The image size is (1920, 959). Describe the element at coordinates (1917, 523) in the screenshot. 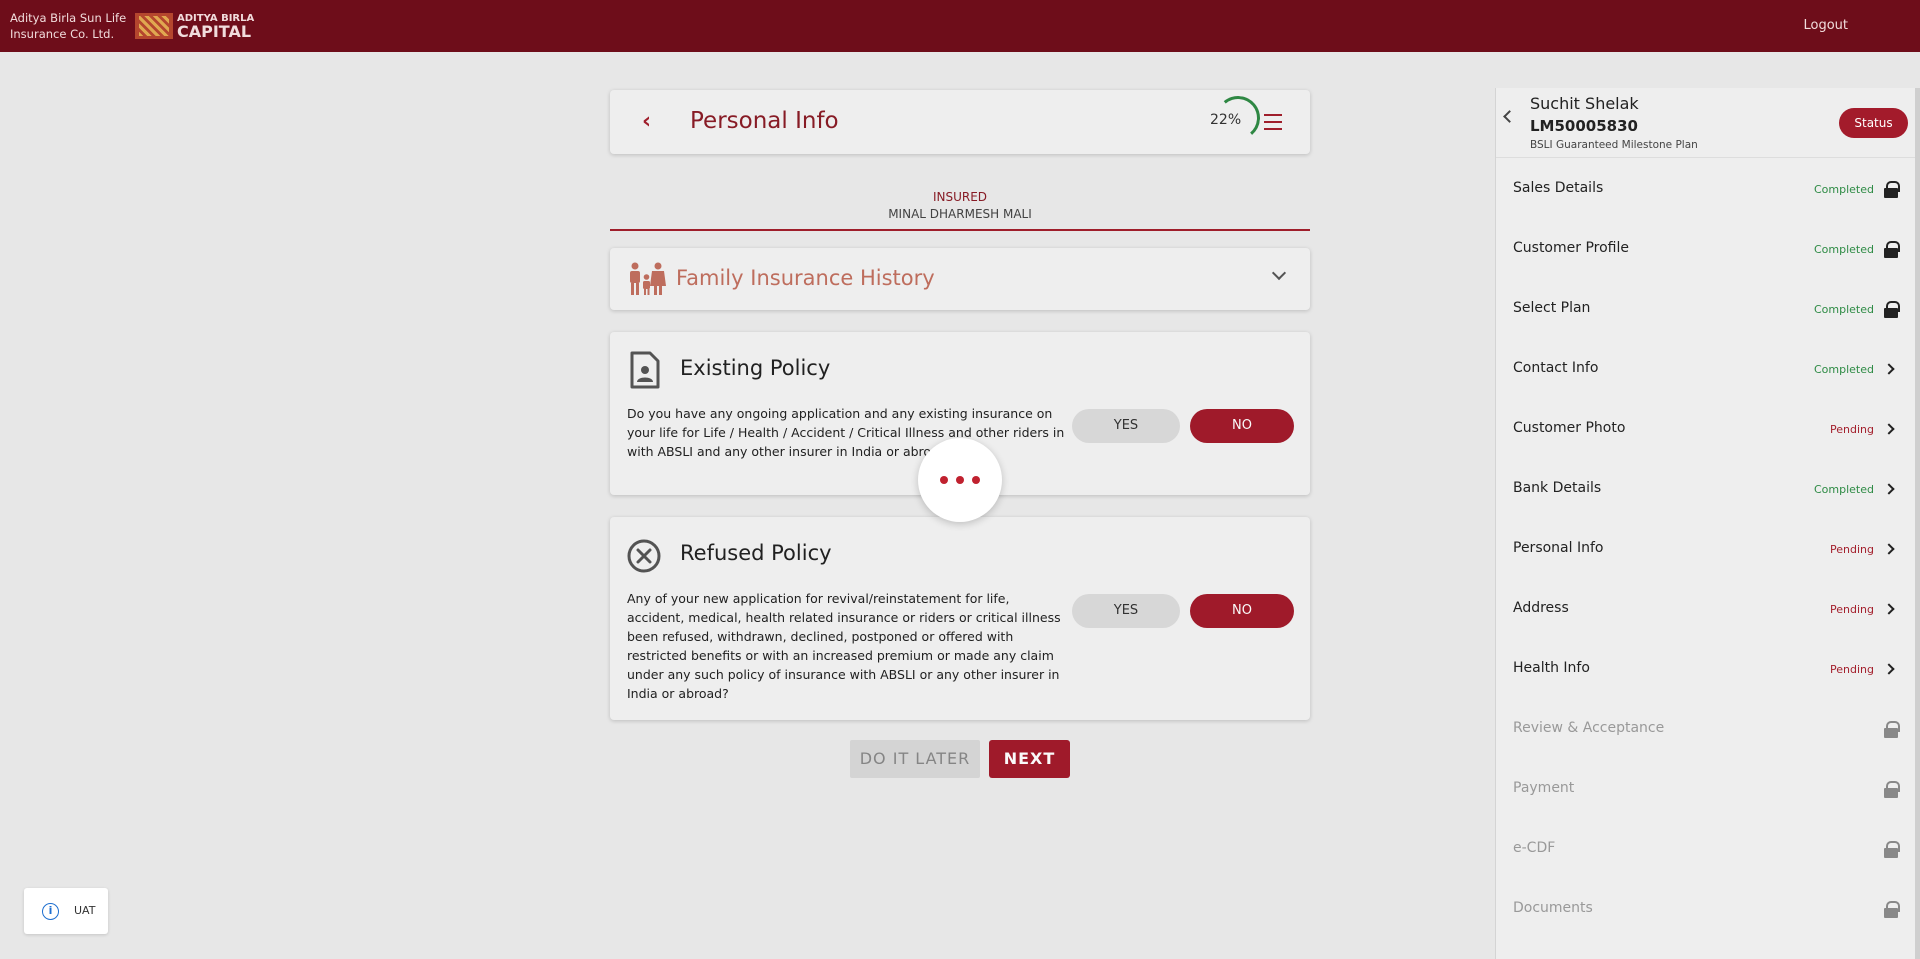

I see `sidebar-scrollbar` at that location.